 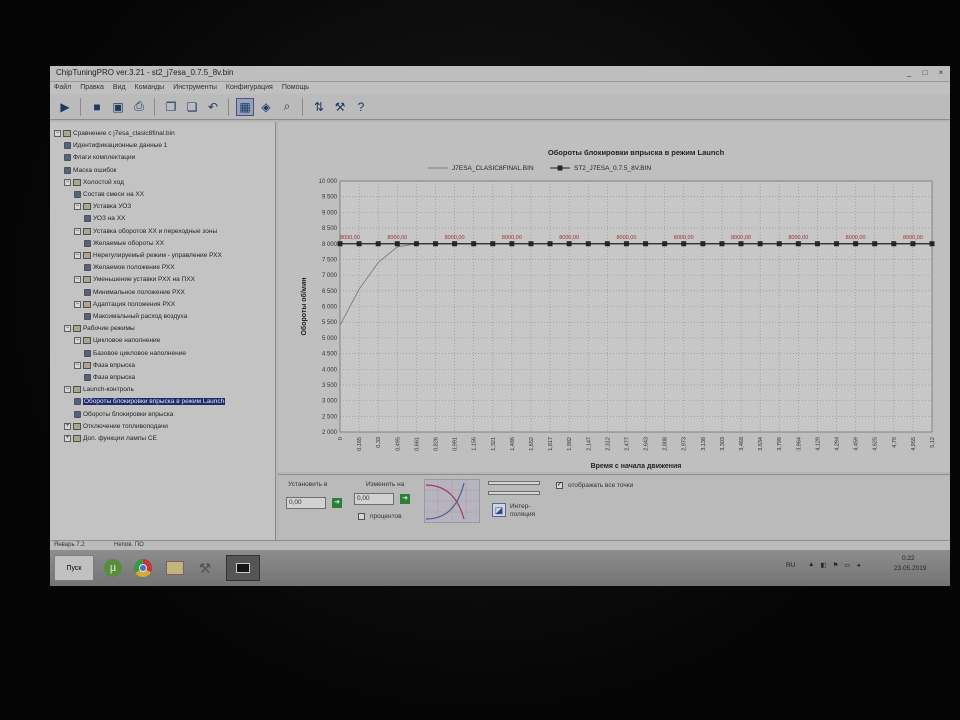 What do you see at coordinates (99, 157) in the screenshot?
I see `tree-item: Флаги комплектации` at bounding box center [99, 157].